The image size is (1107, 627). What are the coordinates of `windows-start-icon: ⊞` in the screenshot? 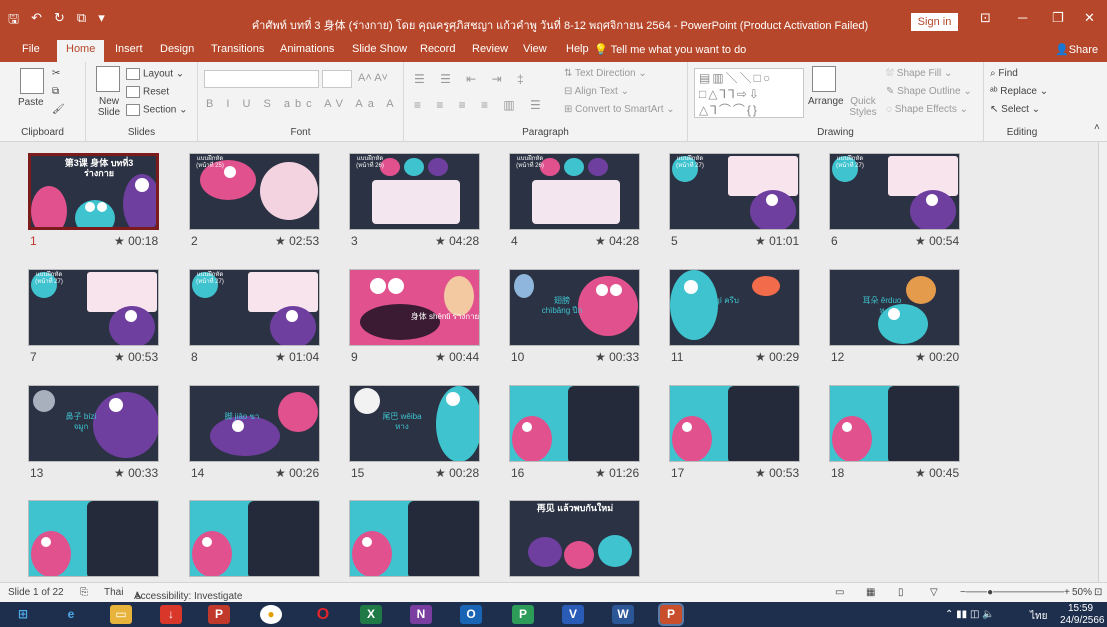 It's located at (23, 614).